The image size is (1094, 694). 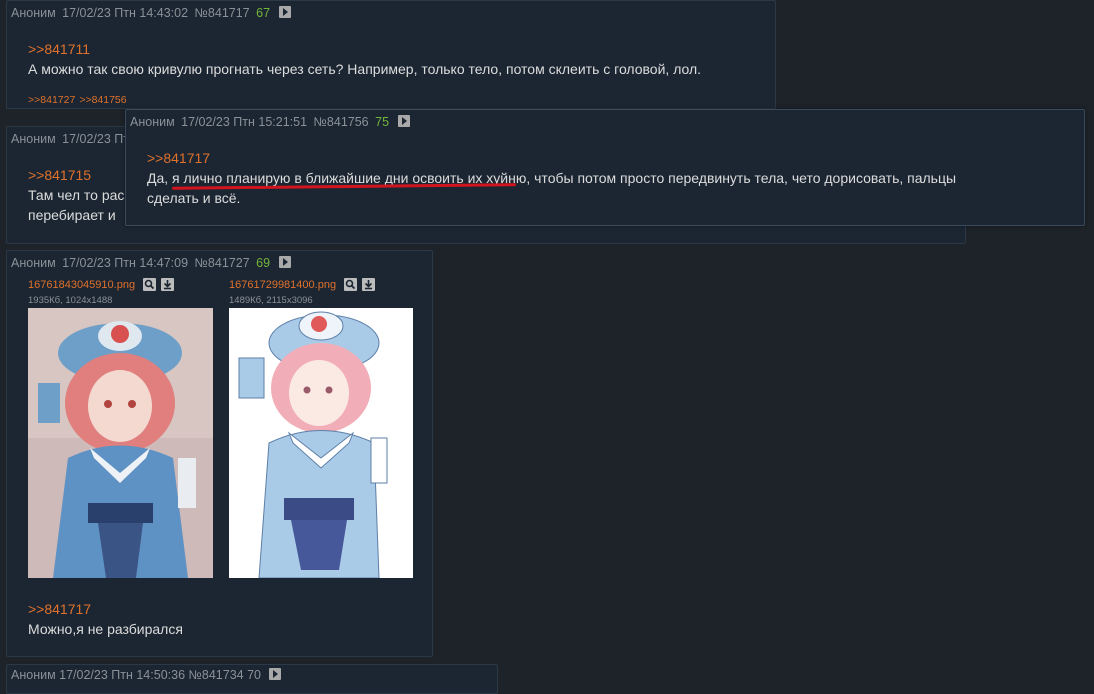 I want to click on replies: >>841727 >>841756, so click(x=79, y=100).